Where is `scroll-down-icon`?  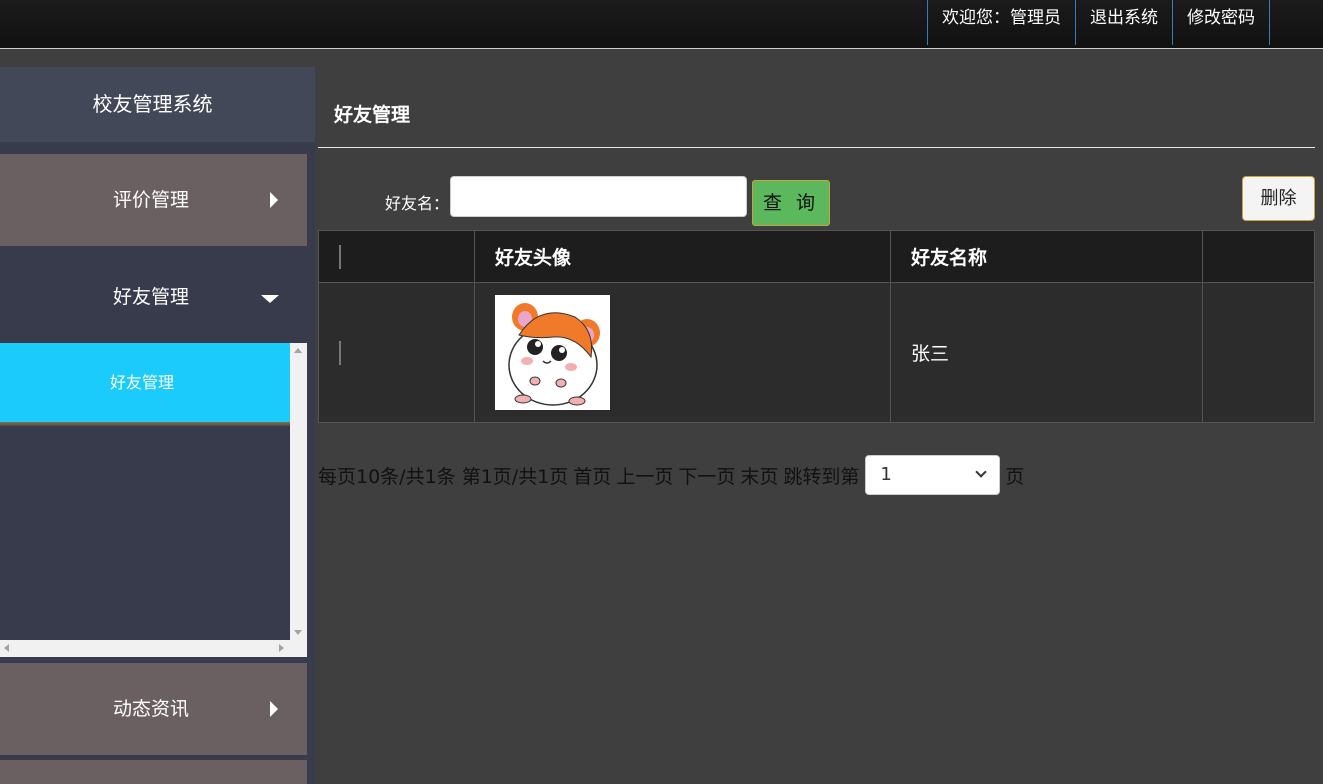
scroll-down-icon is located at coordinates (298, 632).